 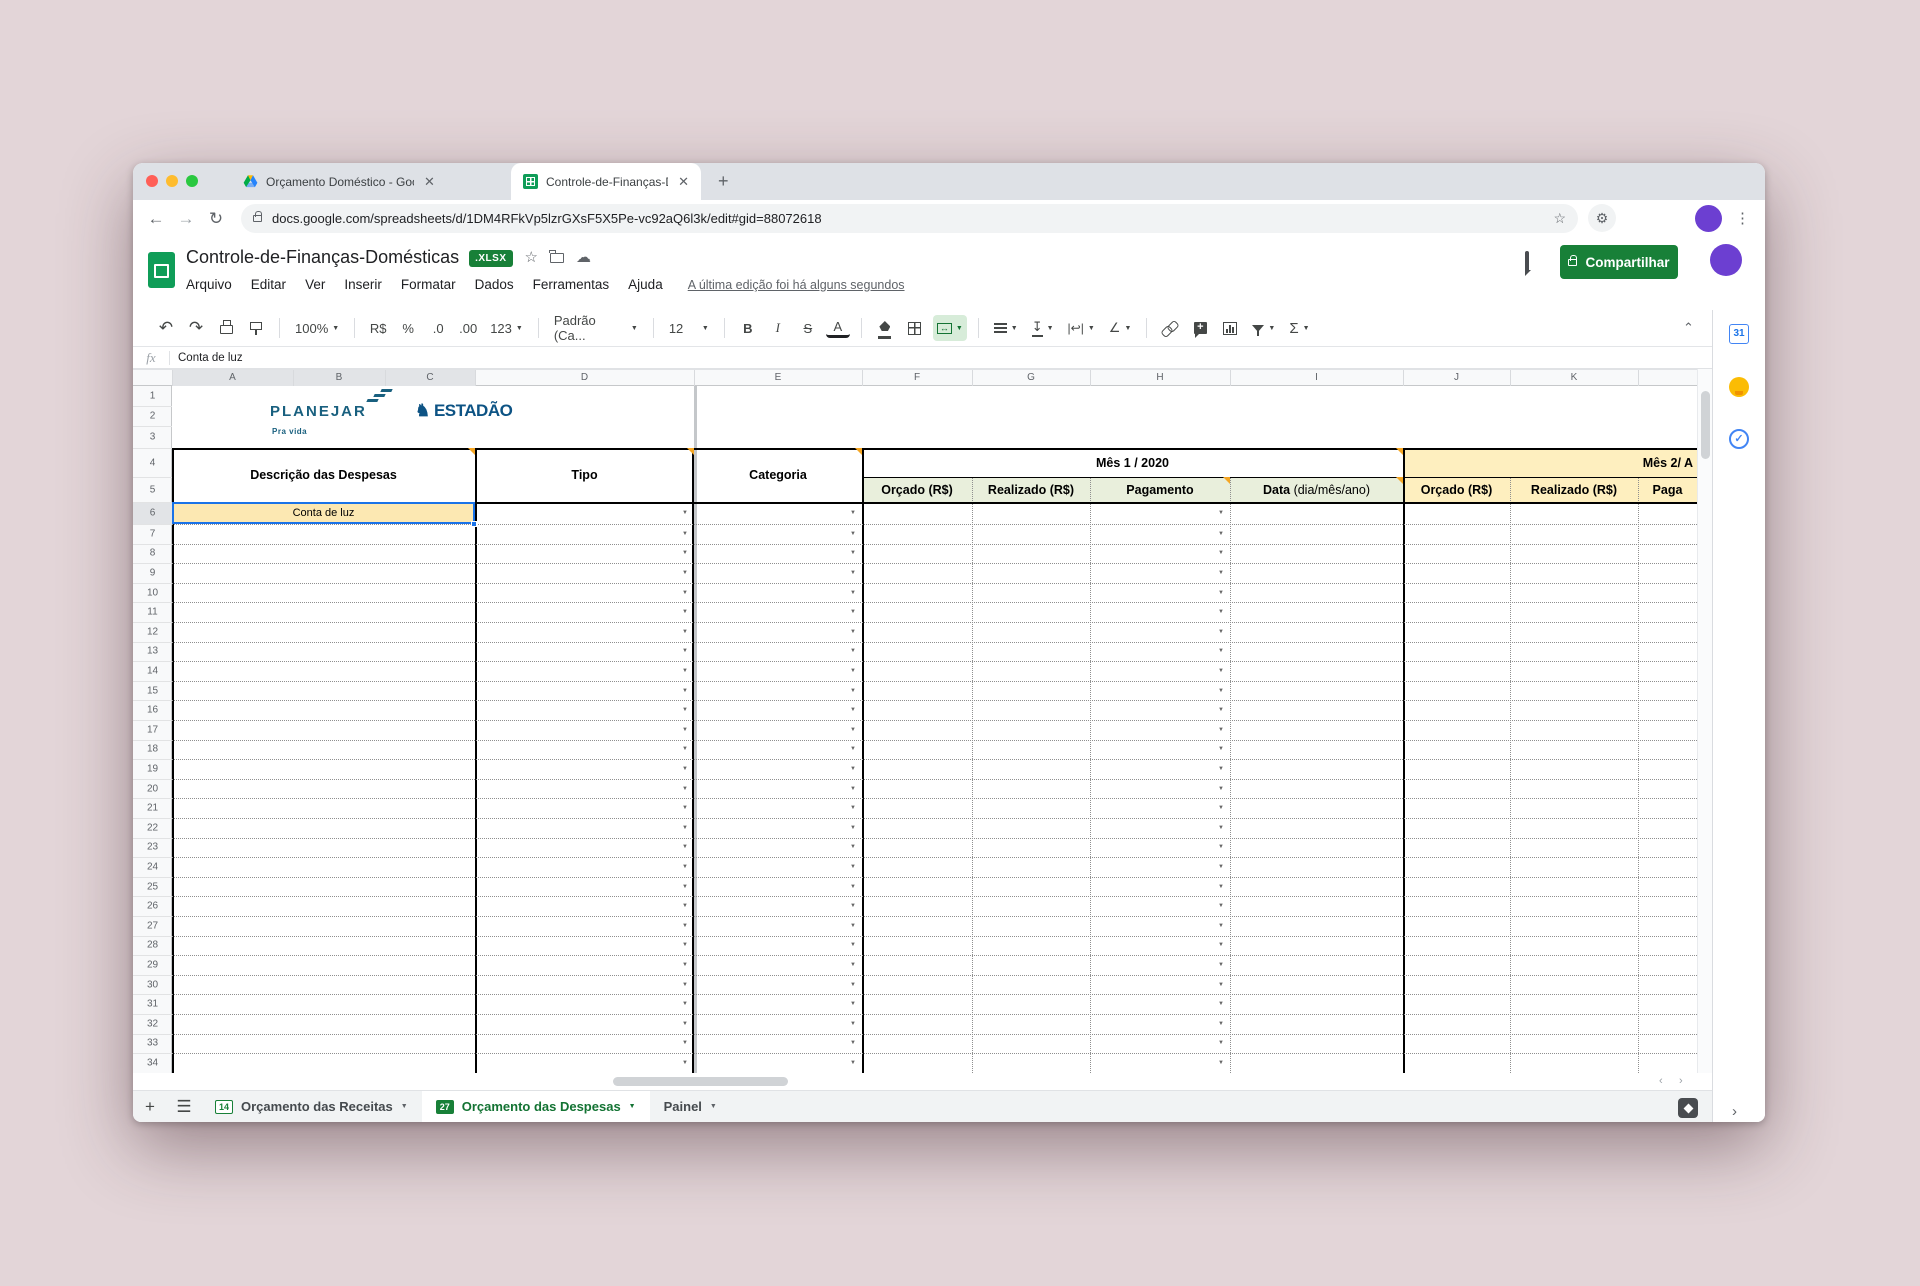 What do you see at coordinates (690, 1106) in the screenshot?
I see `sheet-tab-painel: Painel ▼` at bounding box center [690, 1106].